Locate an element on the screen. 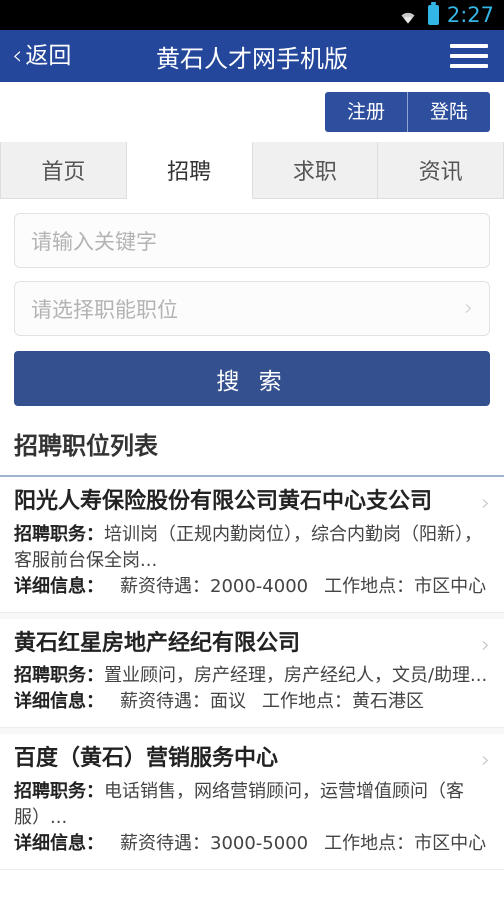  search-button: 搜 索 is located at coordinates (252, 378).